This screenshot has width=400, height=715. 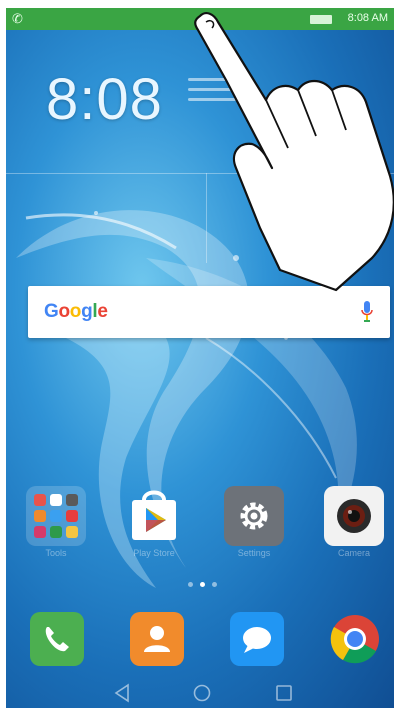 I want to click on navigation-bar, so click(x=200, y=693).